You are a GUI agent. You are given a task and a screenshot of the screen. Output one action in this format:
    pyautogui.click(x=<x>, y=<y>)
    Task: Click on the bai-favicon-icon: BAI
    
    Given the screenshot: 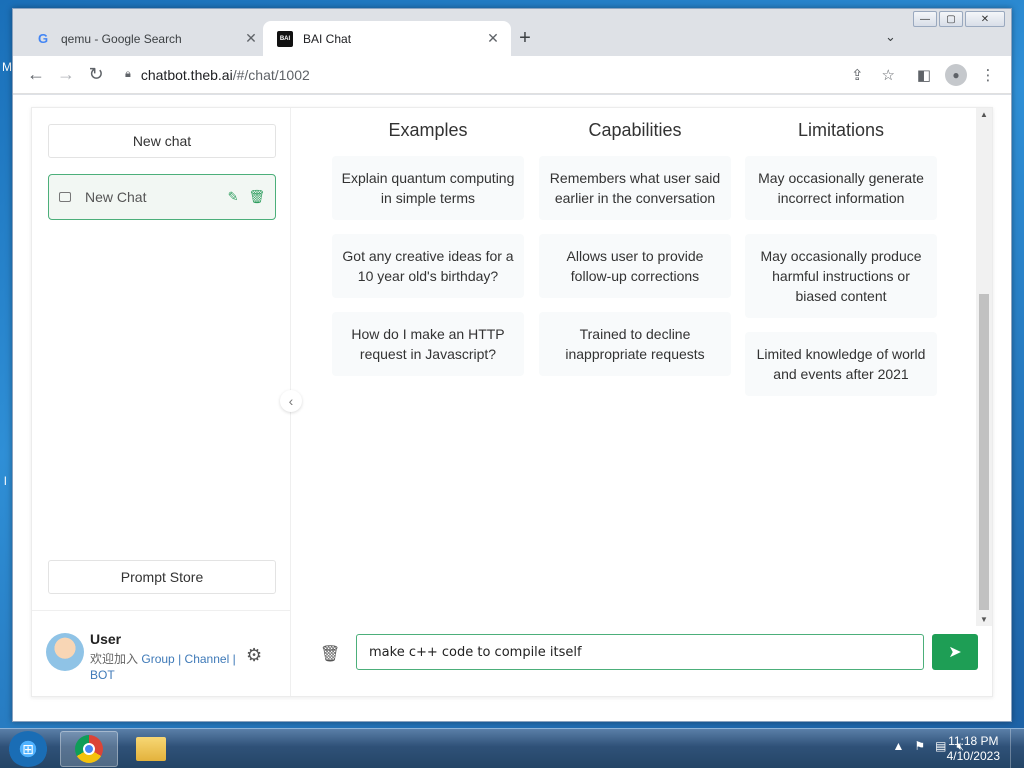 What is the action you would take?
    pyautogui.click(x=285, y=38)
    